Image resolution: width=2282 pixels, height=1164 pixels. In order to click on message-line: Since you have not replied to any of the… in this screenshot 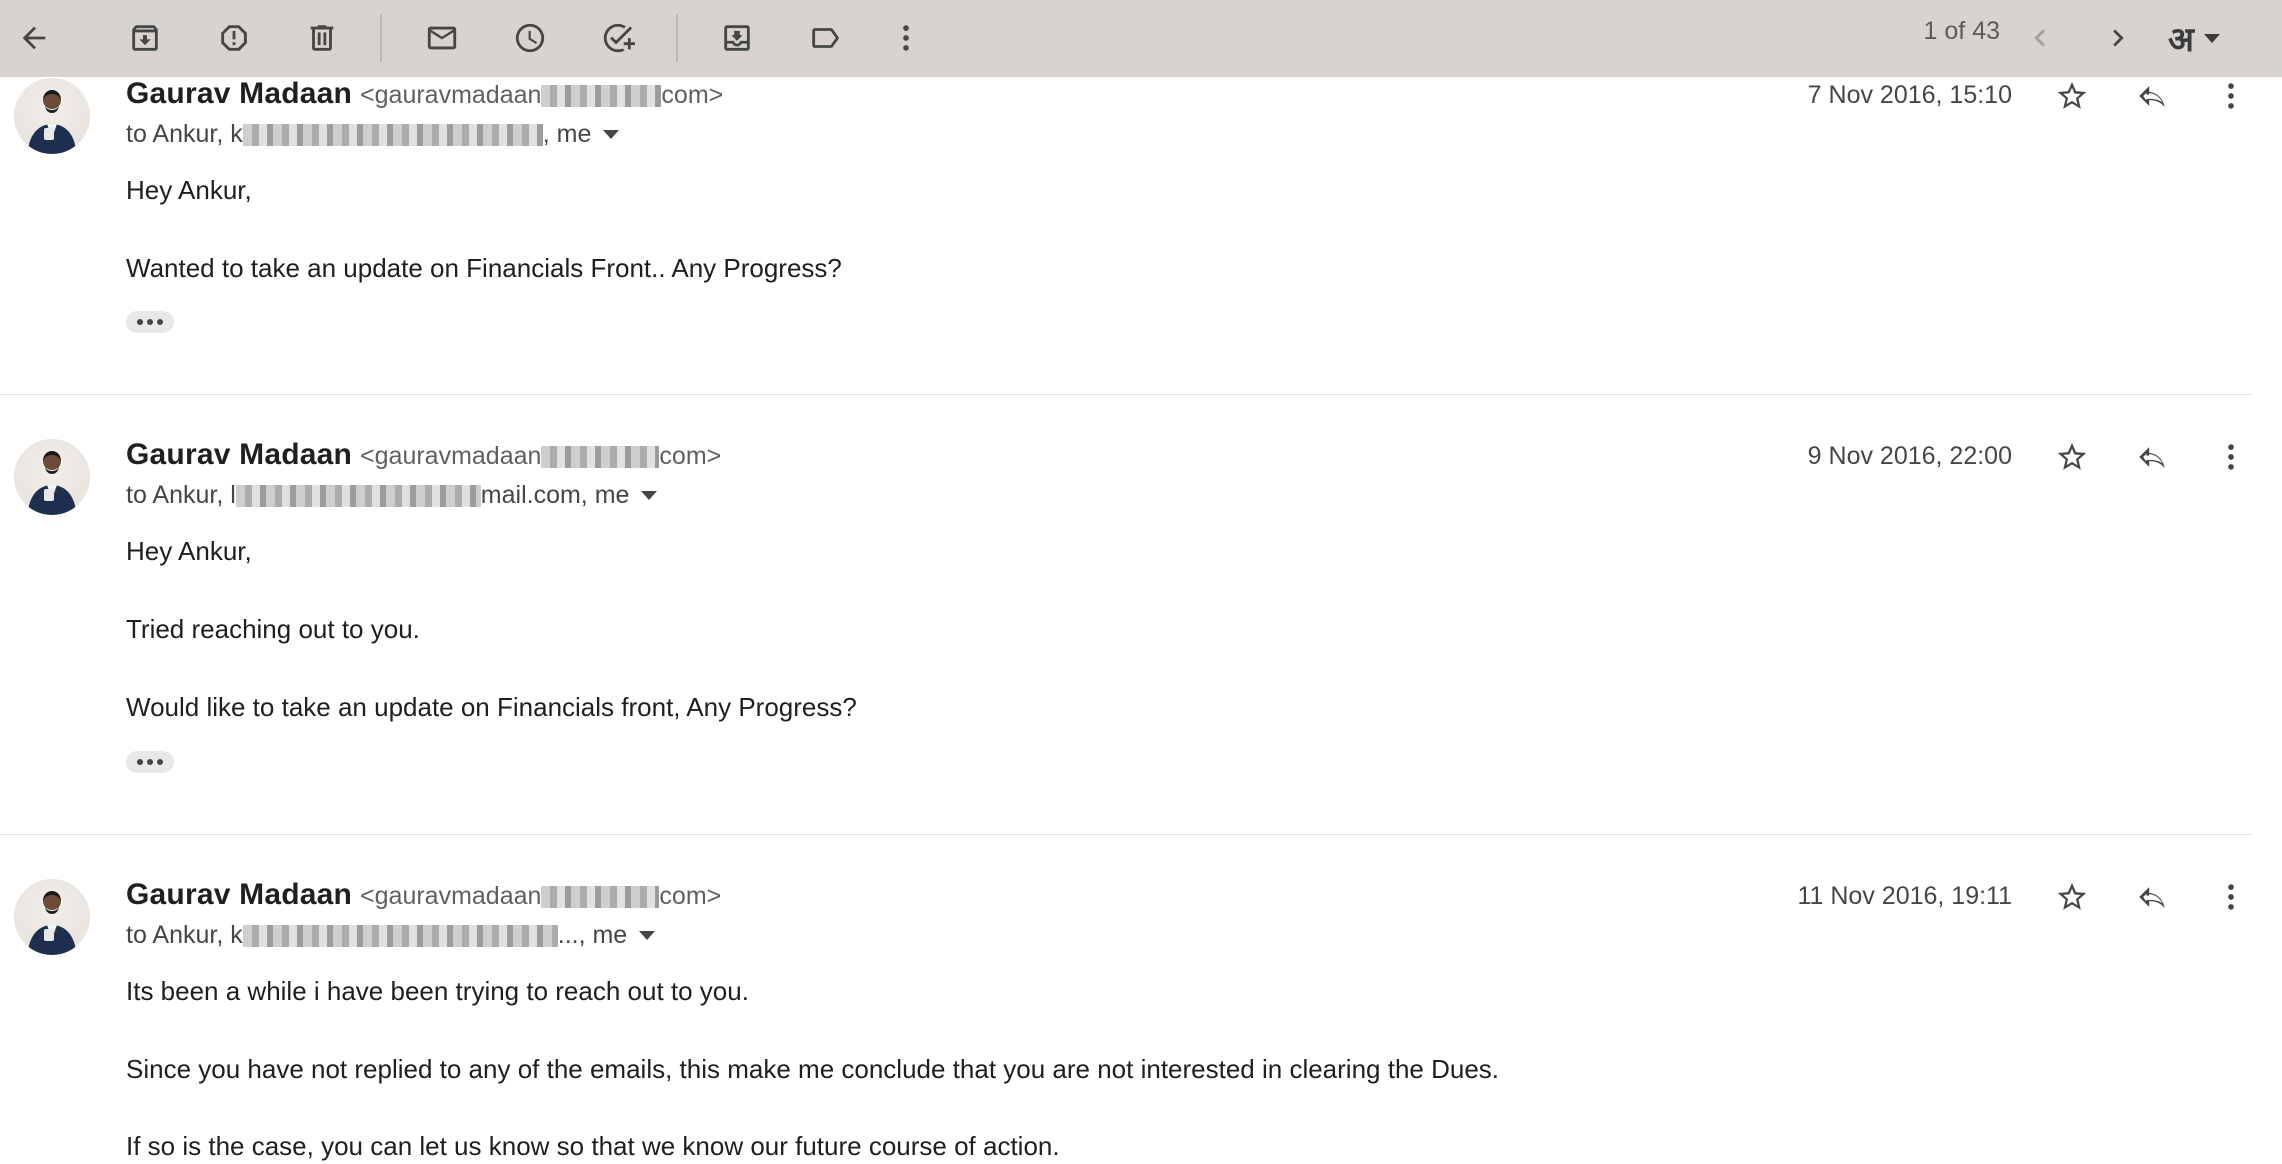, I will do `click(813, 1069)`.